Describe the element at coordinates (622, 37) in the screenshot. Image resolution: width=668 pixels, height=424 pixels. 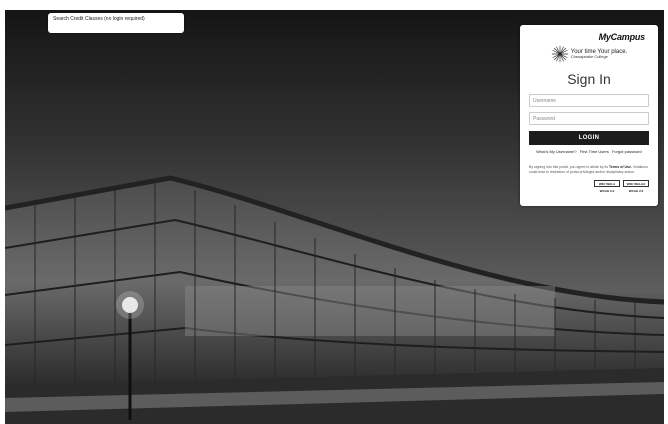
I see `mycampus-logo-text: MyCampus` at that location.